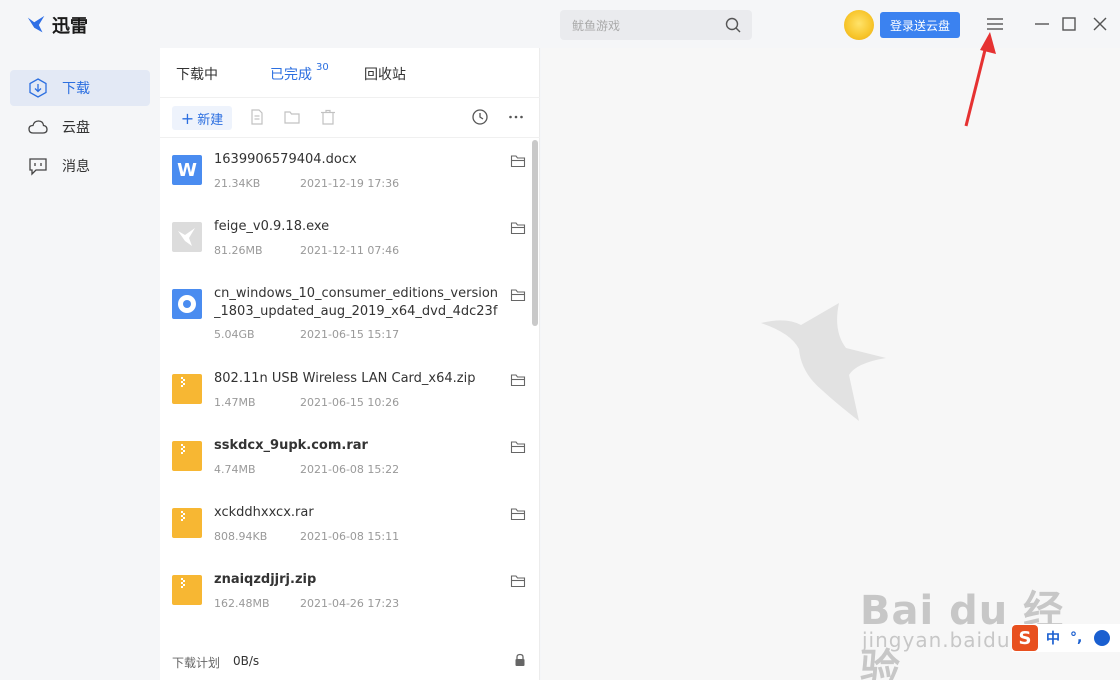  Describe the element at coordinates (235, 402) in the screenshot. I see `file-size: 1.47MB` at that location.